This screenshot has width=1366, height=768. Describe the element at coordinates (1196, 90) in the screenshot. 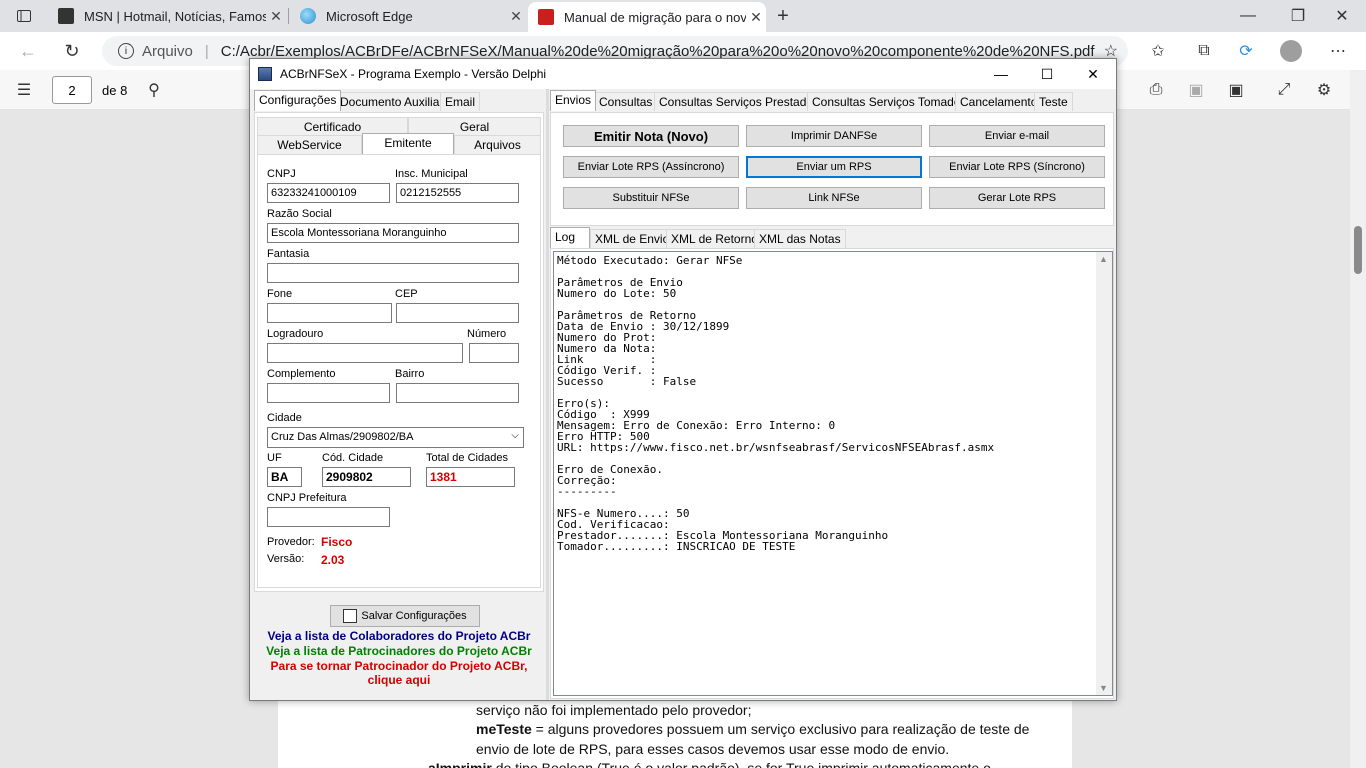

I see `save-icon: ▣` at that location.